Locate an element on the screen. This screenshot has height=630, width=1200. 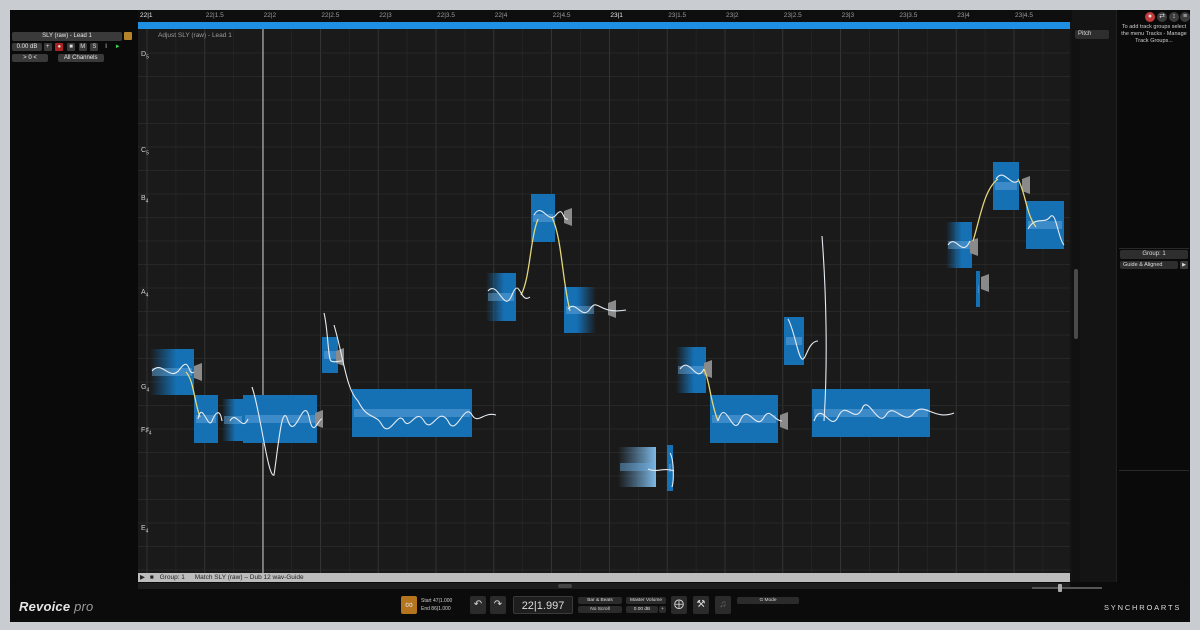
track-color-icon is located at coordinates (128, 36).